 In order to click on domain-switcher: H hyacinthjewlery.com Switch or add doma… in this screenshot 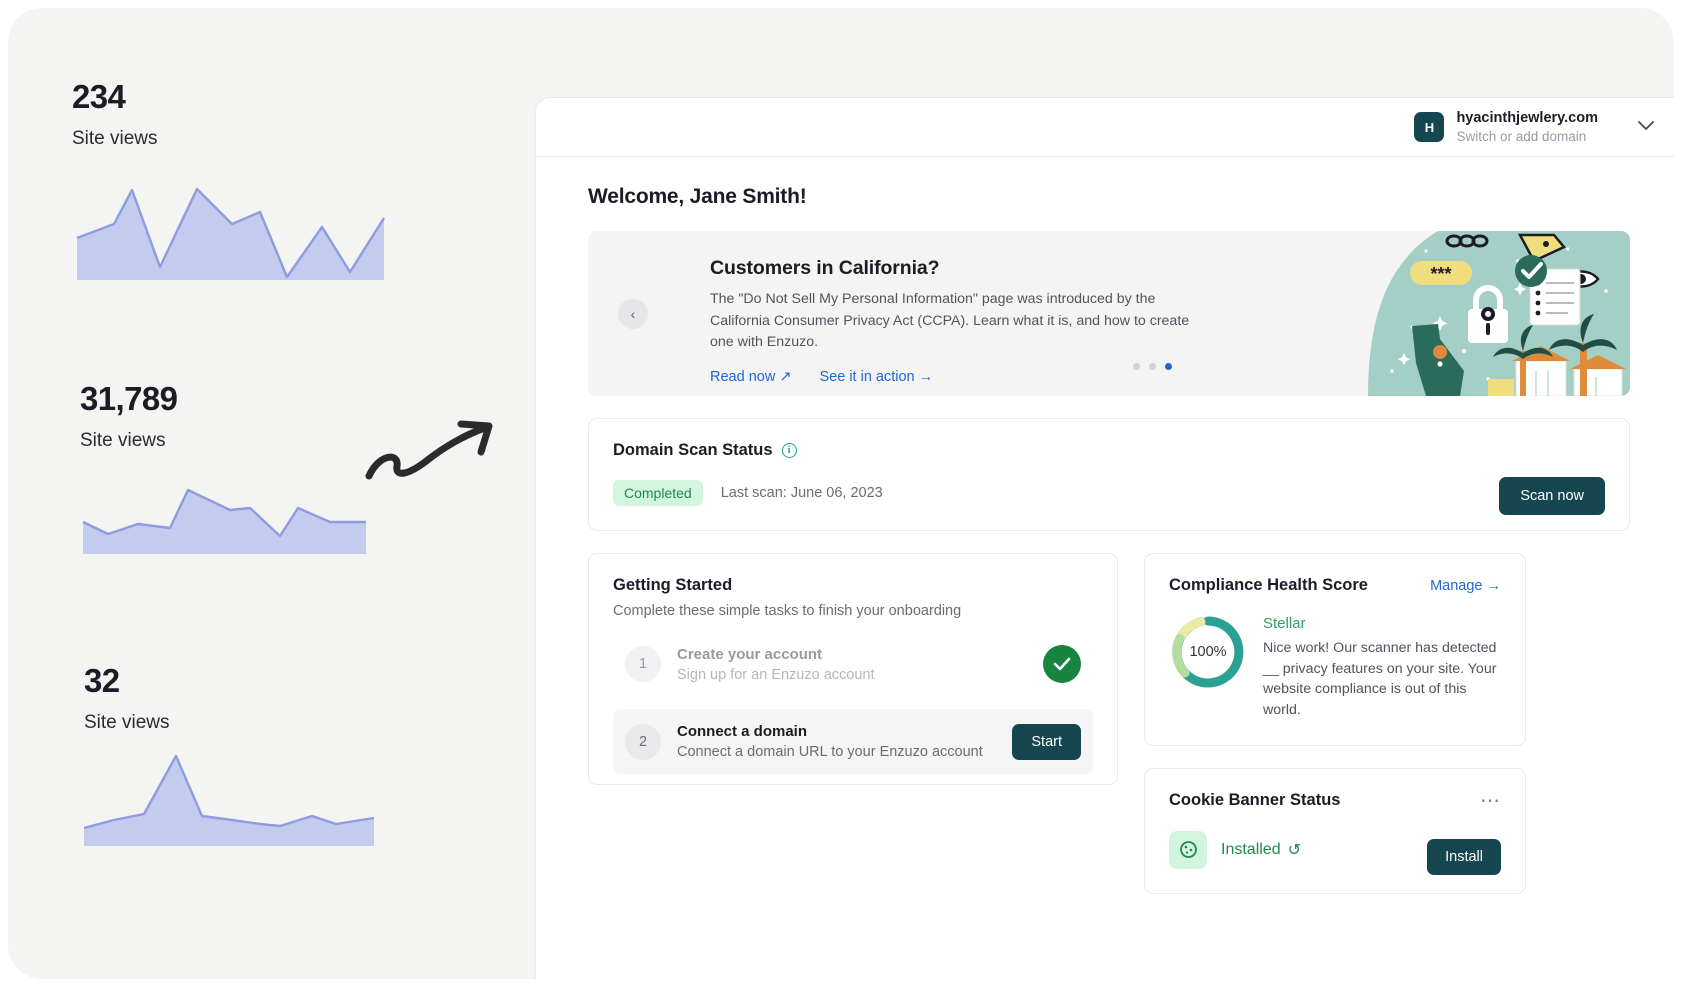, I will do `click(1534, 127)`.